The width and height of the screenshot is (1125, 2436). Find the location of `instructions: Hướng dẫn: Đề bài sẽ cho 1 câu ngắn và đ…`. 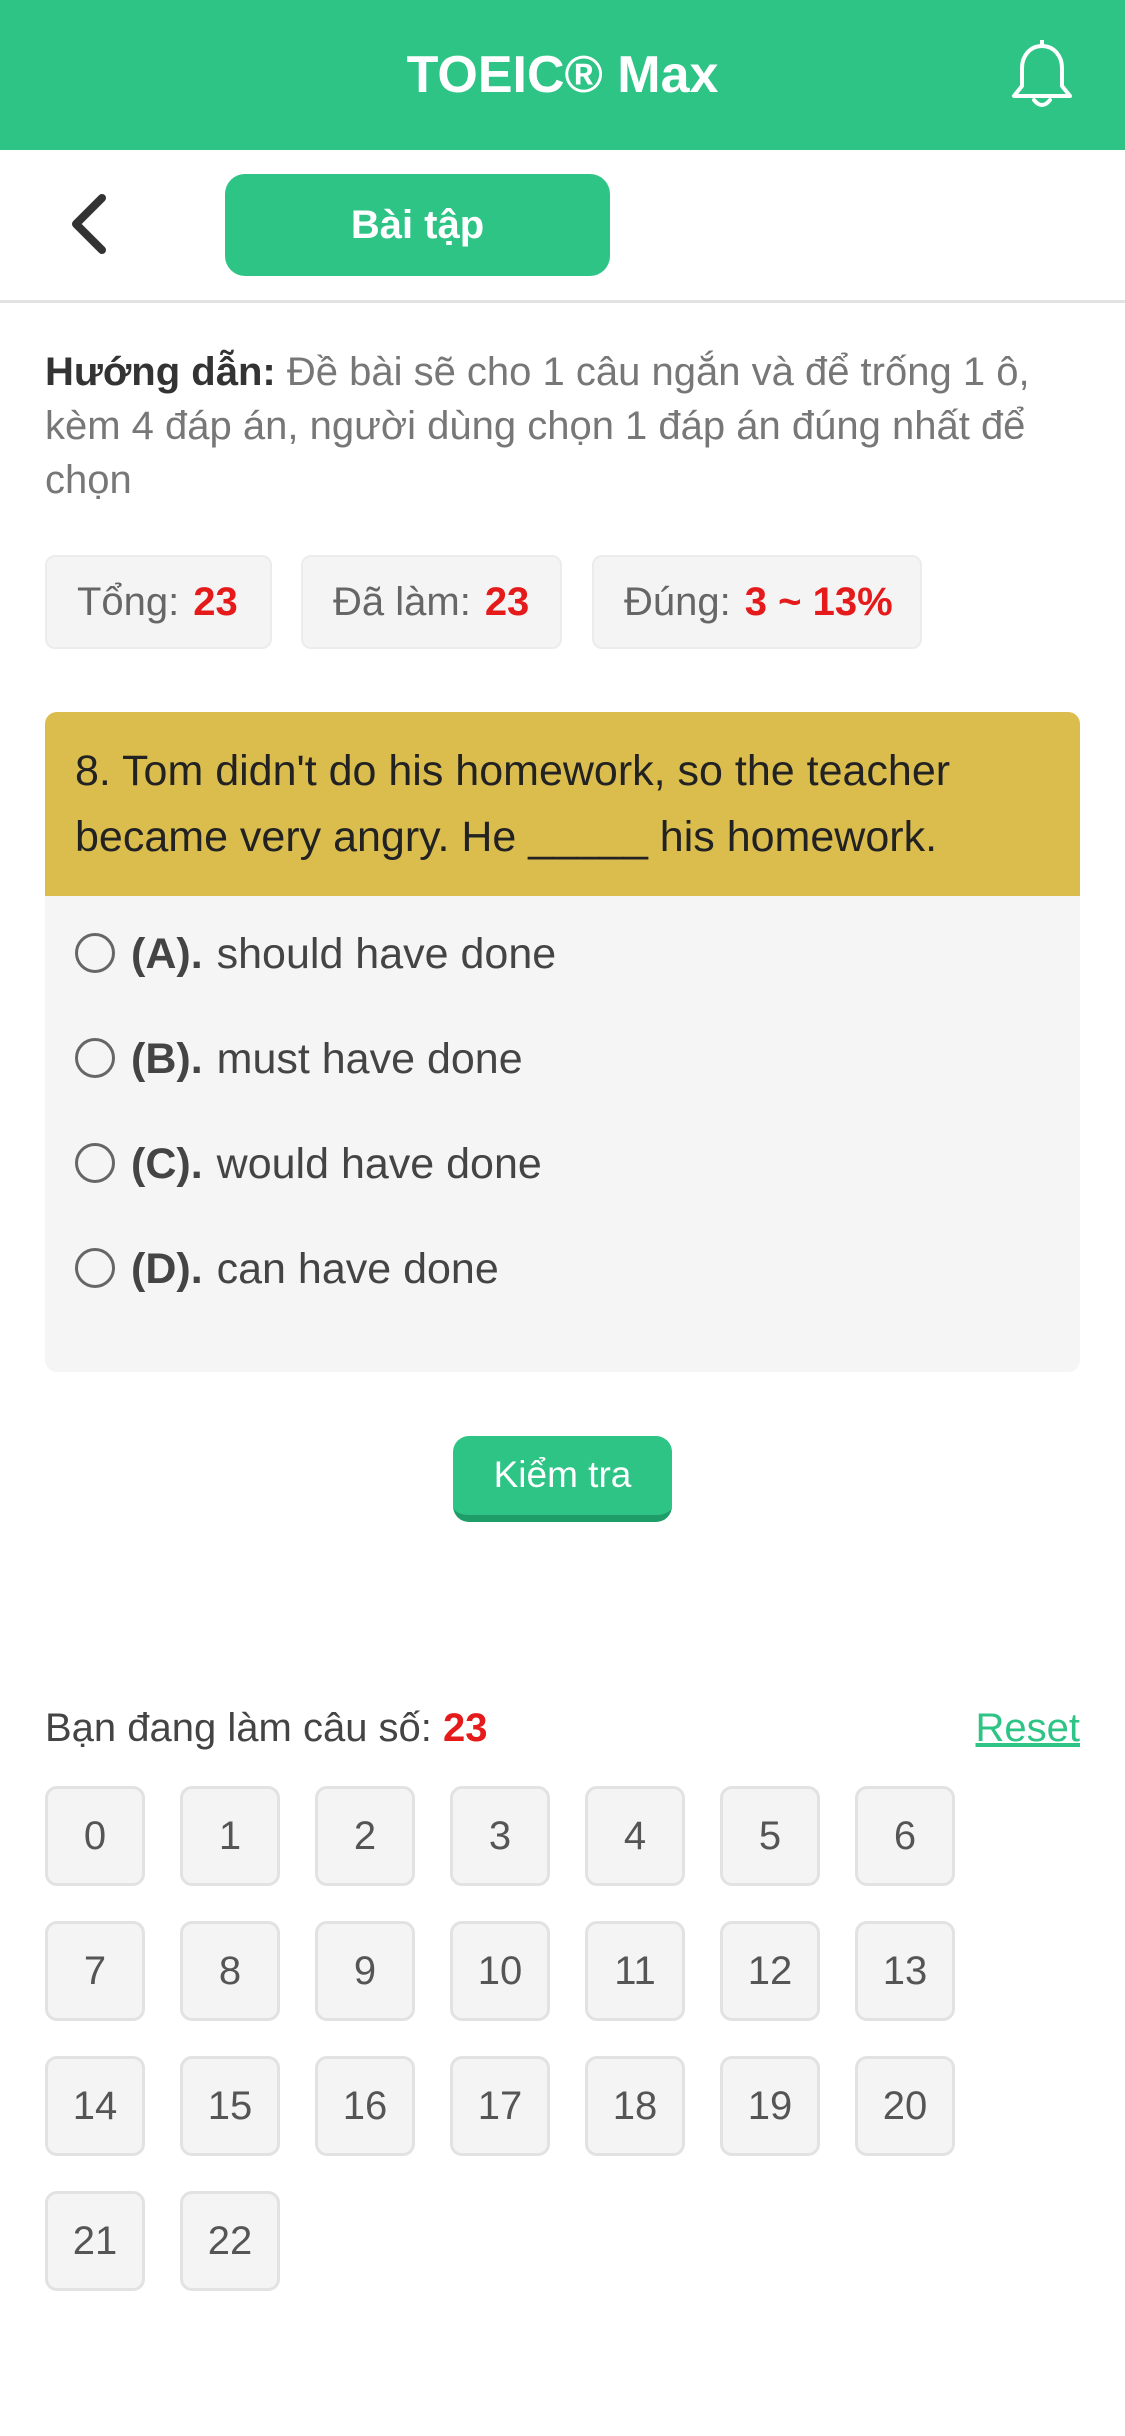

instructions: Hướng dẫn: Đề bài sẽ cho 1 câu ngắn và đ… is located at coordinates (562, 426).